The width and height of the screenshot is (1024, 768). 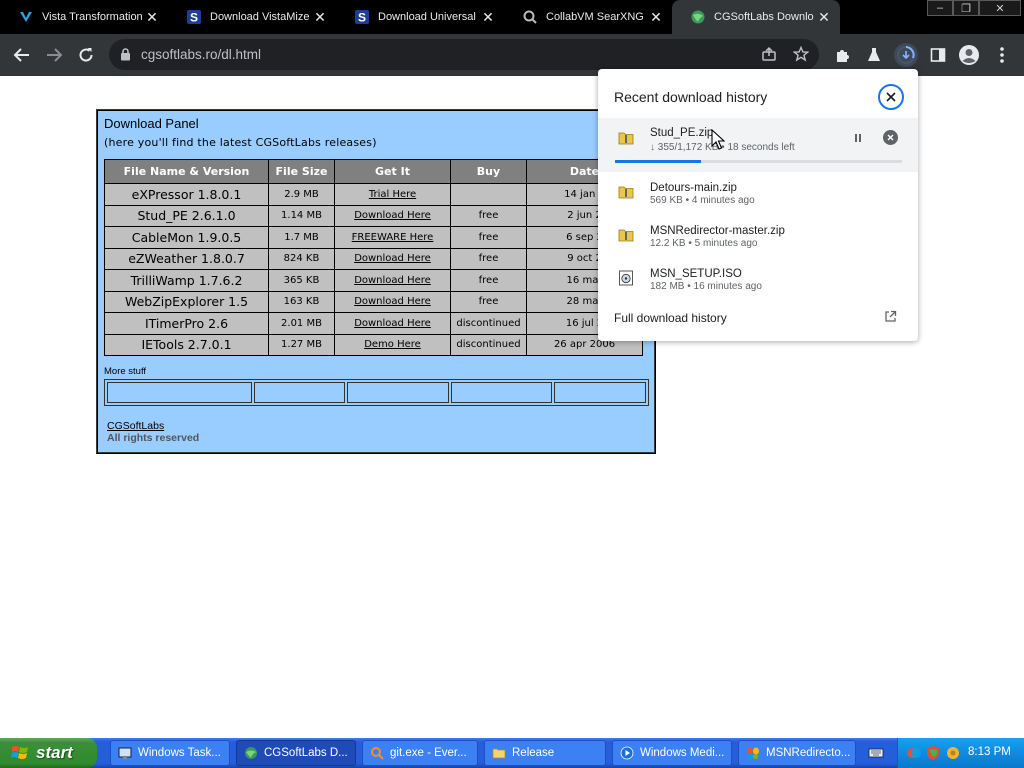 I want to click on keyboard-icon, so click(x=876, y=755).